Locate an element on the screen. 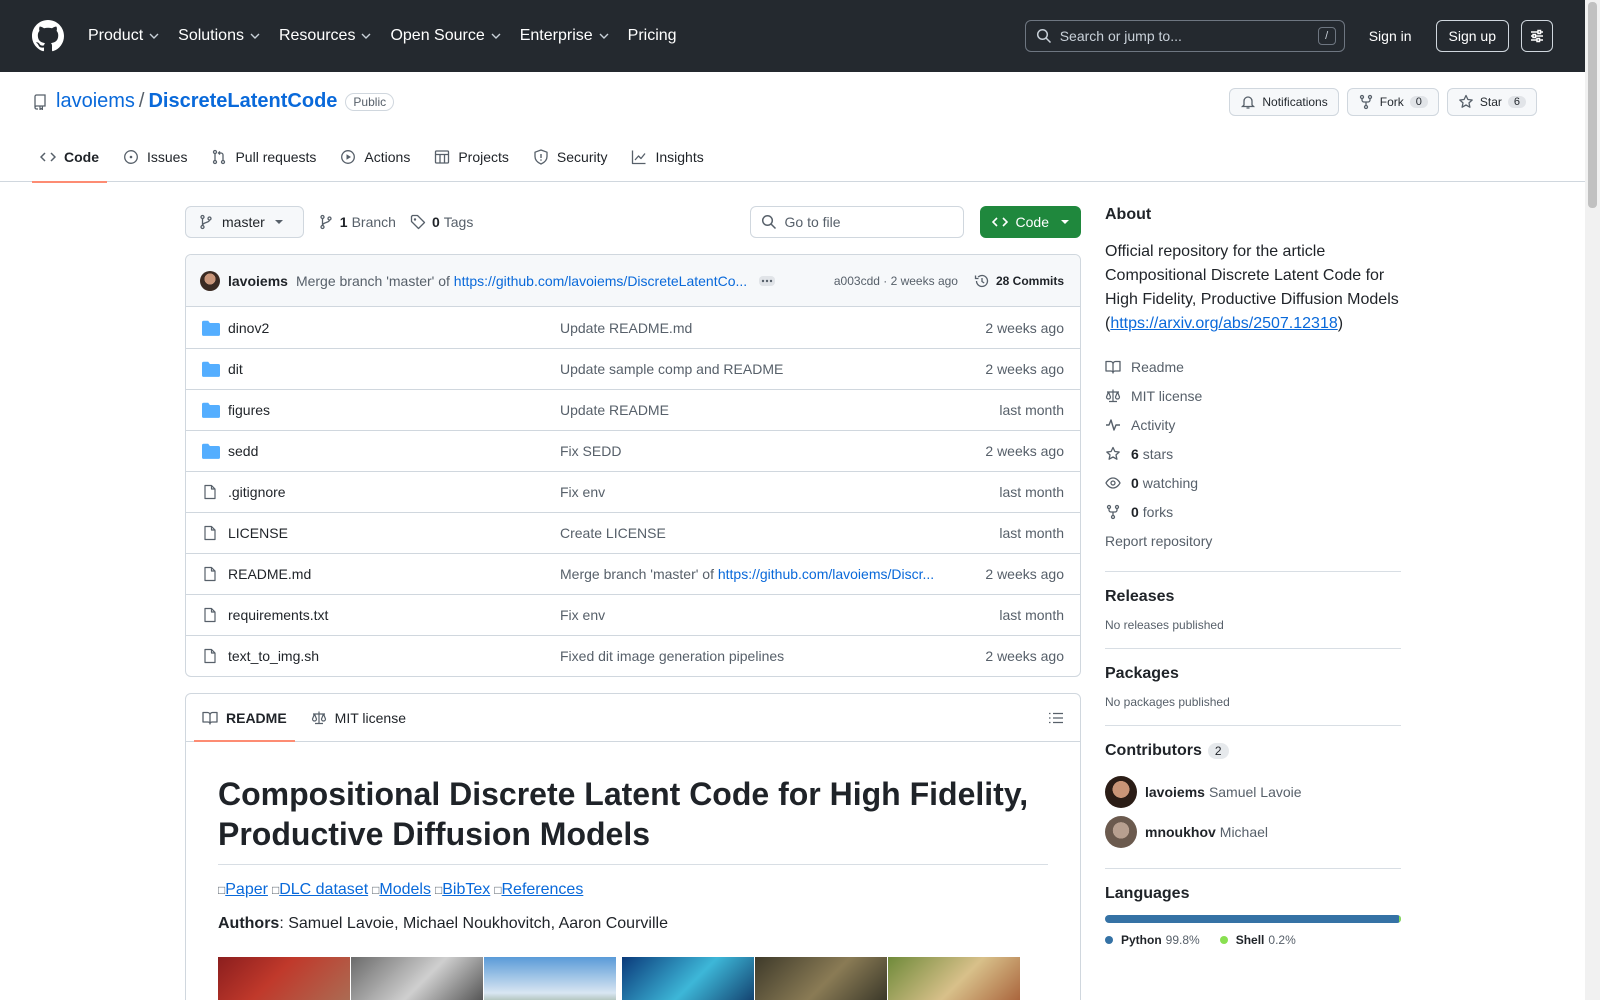 The height and width of the screenshot is (1000, 1600). readme-link-paper: Paper is located at coordinates (246, 889).